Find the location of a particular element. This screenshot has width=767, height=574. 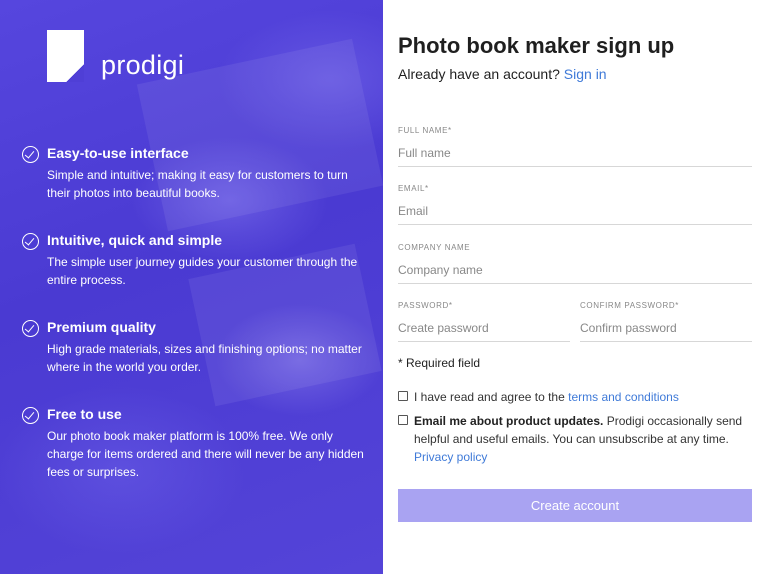

full-name-group: FULL NAME* is located at coordinates (575, 146).